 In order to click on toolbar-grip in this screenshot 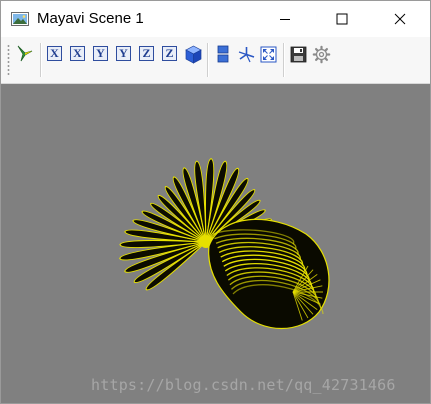, I will do `click(8, 60)`.